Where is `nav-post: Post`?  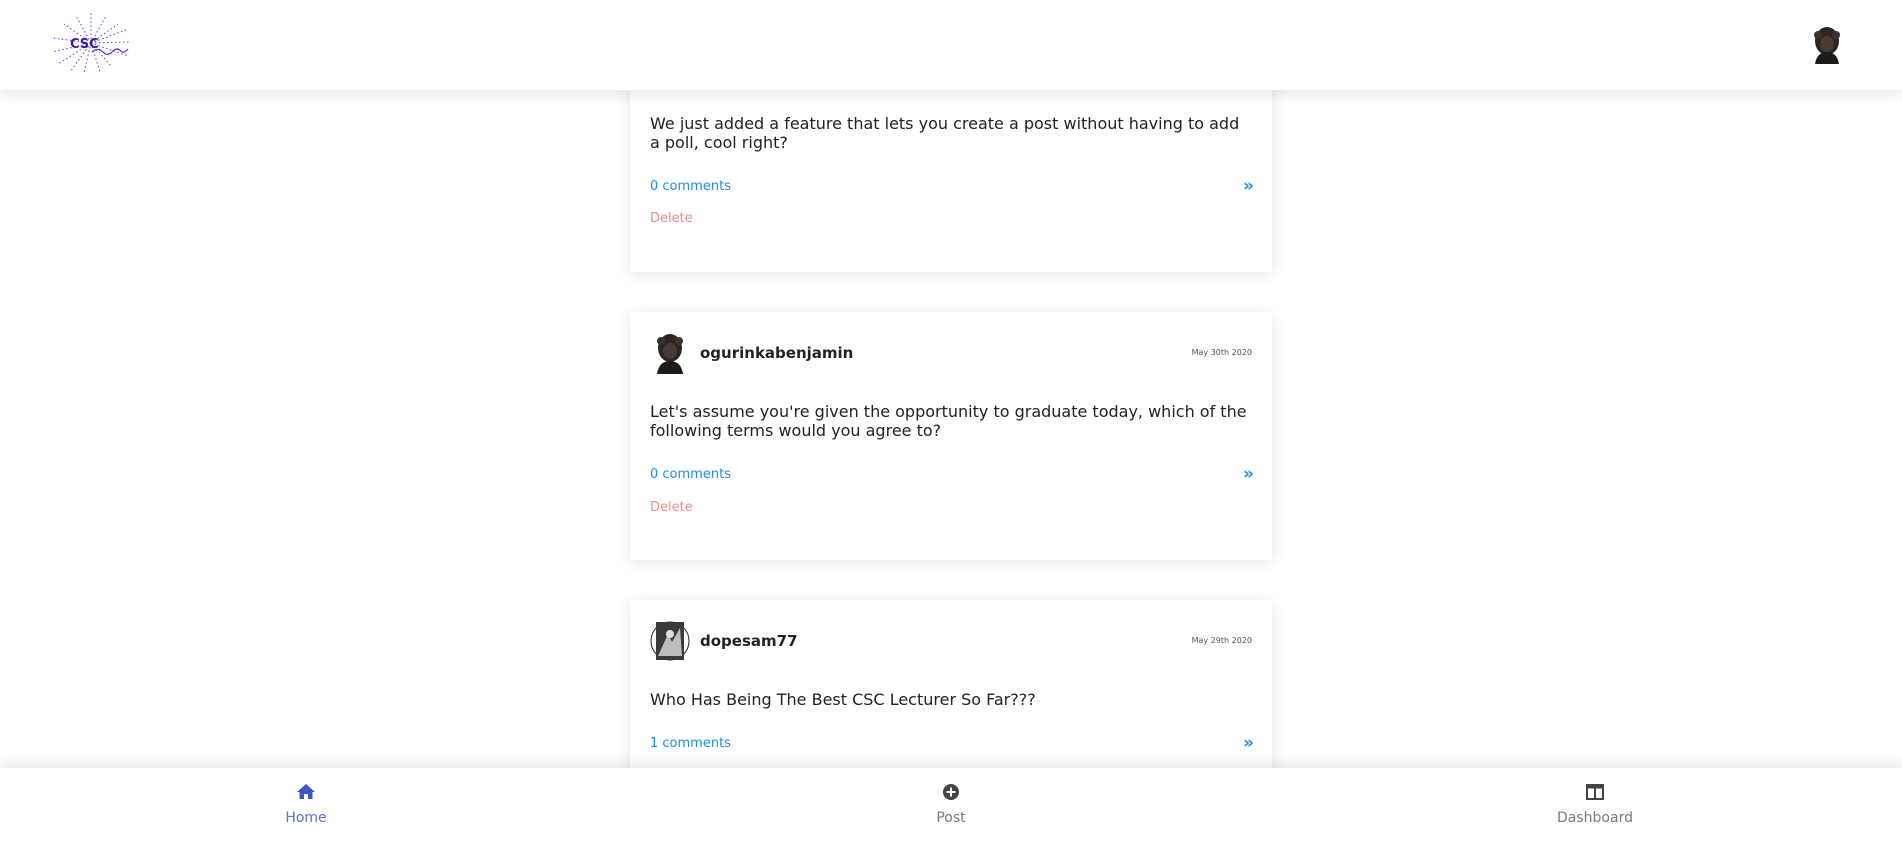
nav-post: Post is located at coordinates (951, 810).